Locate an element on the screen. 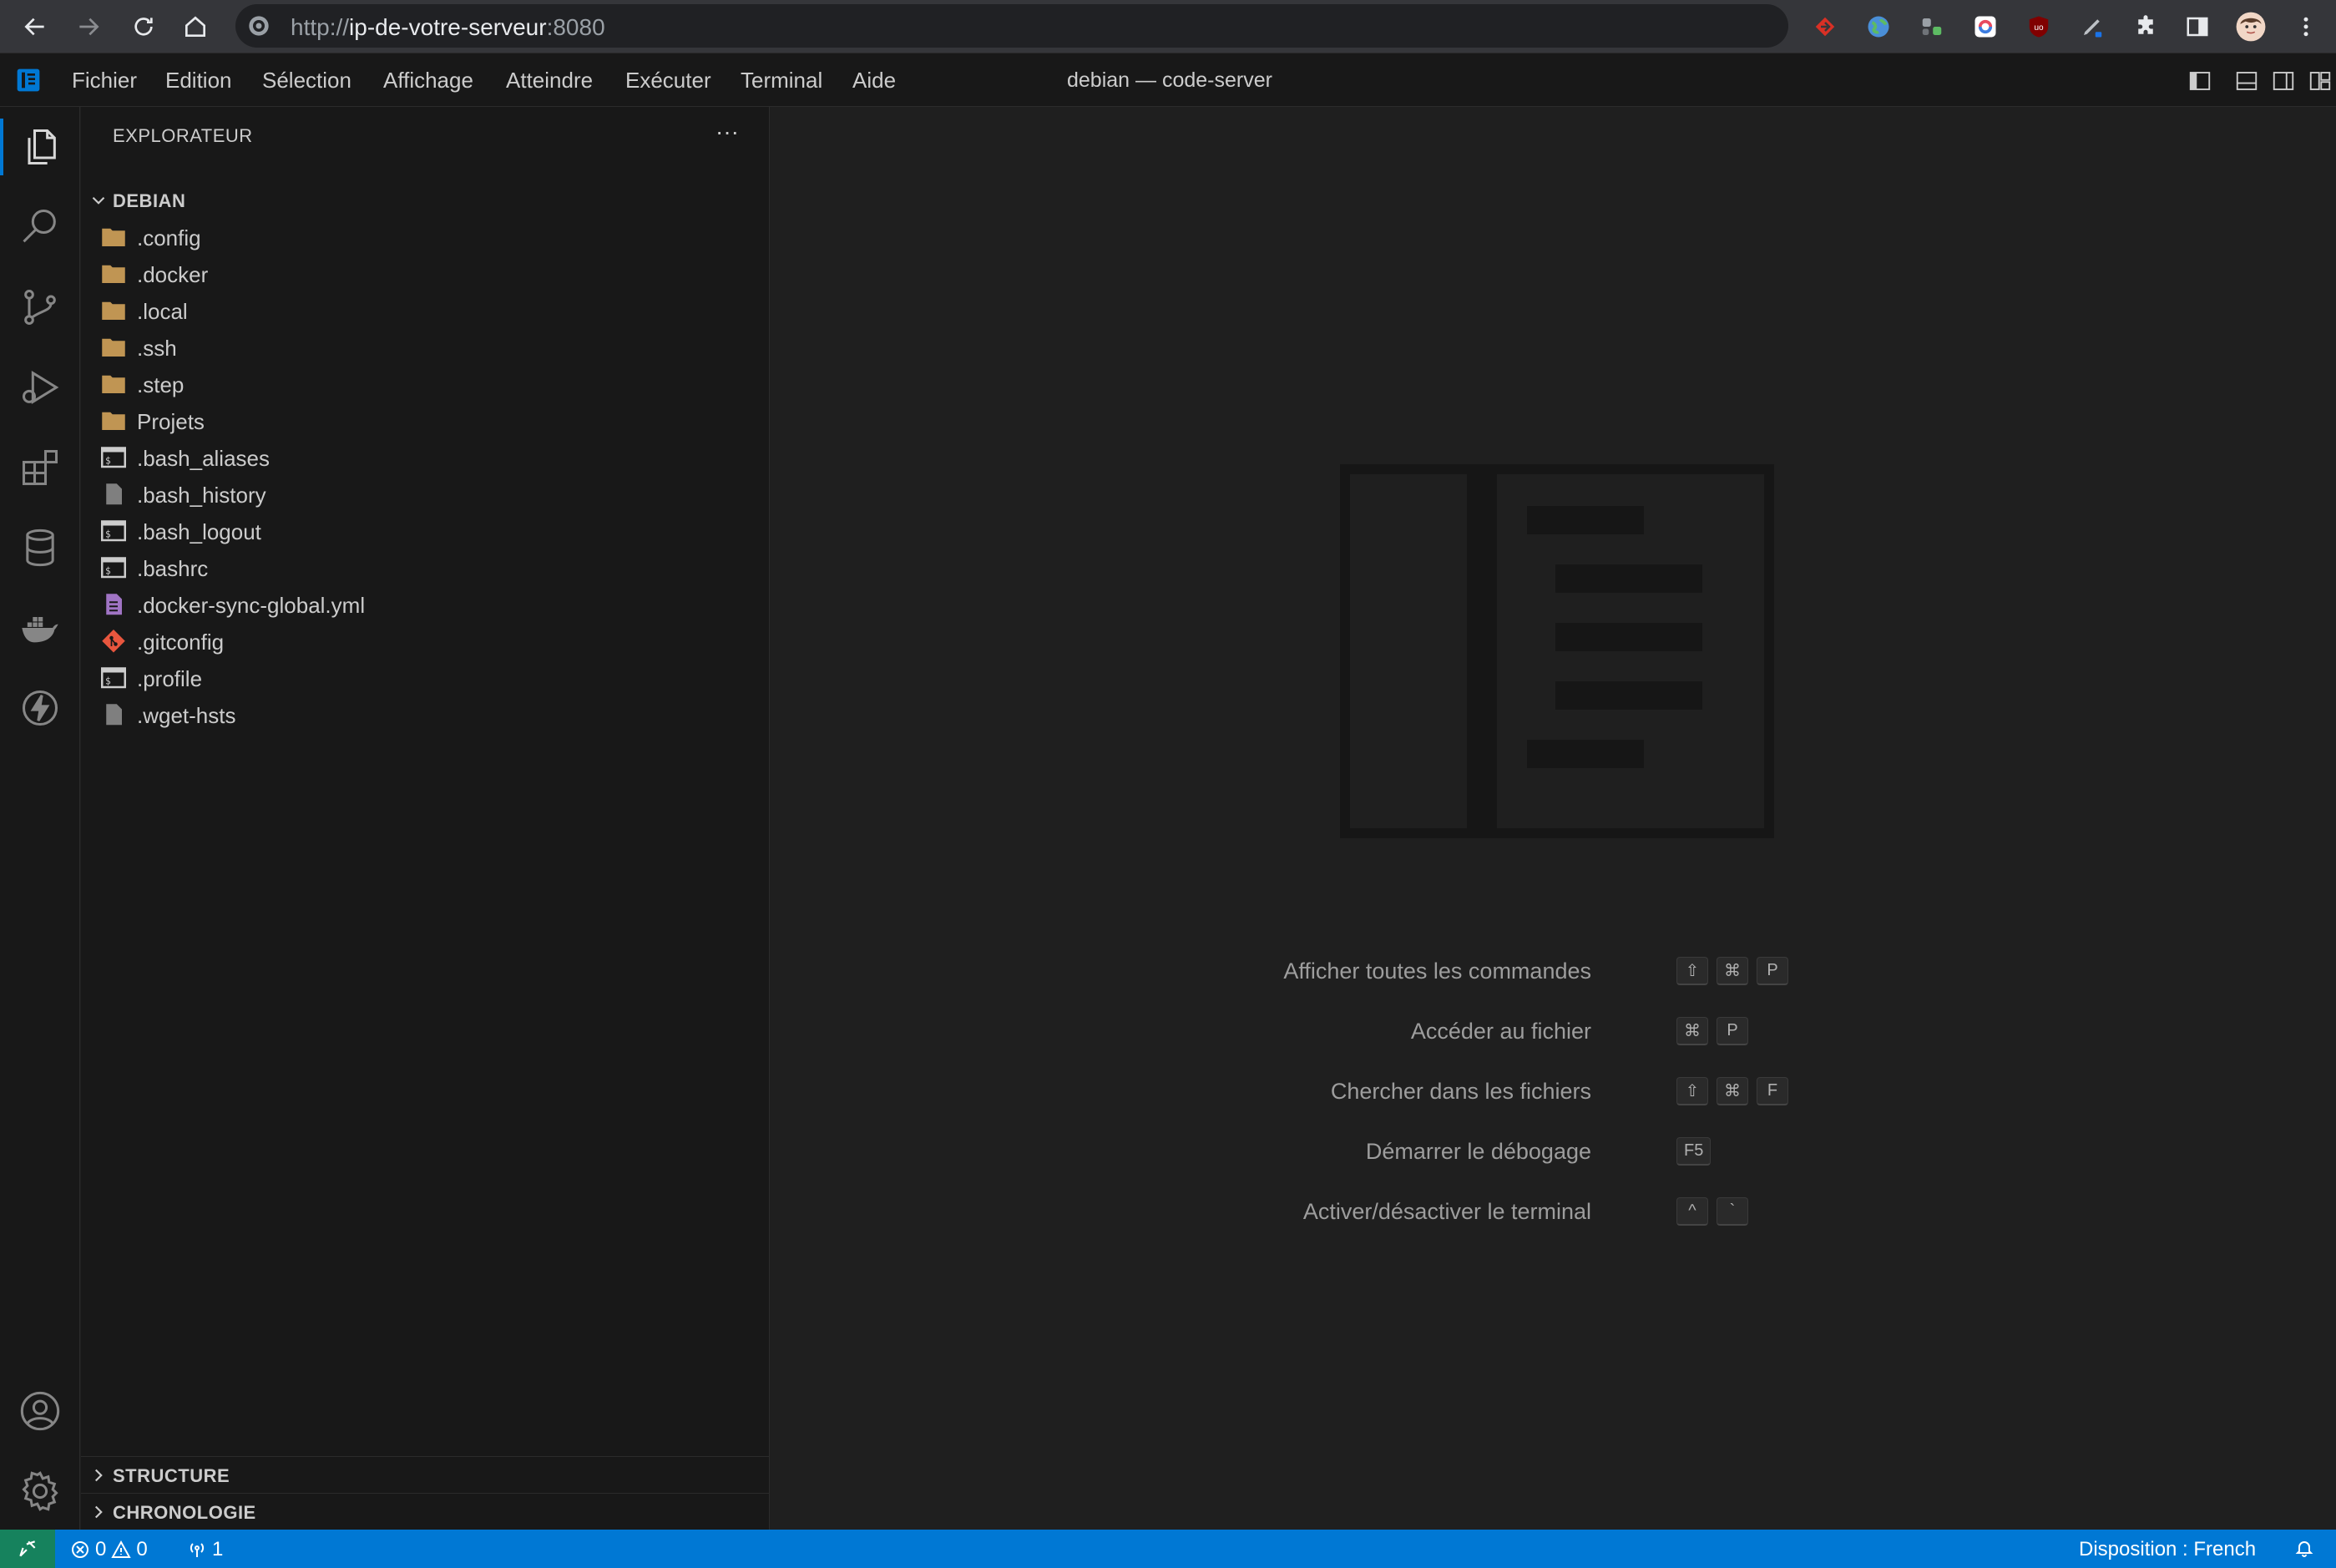  code-server-logo-icon is located at coordinates (28, 80).